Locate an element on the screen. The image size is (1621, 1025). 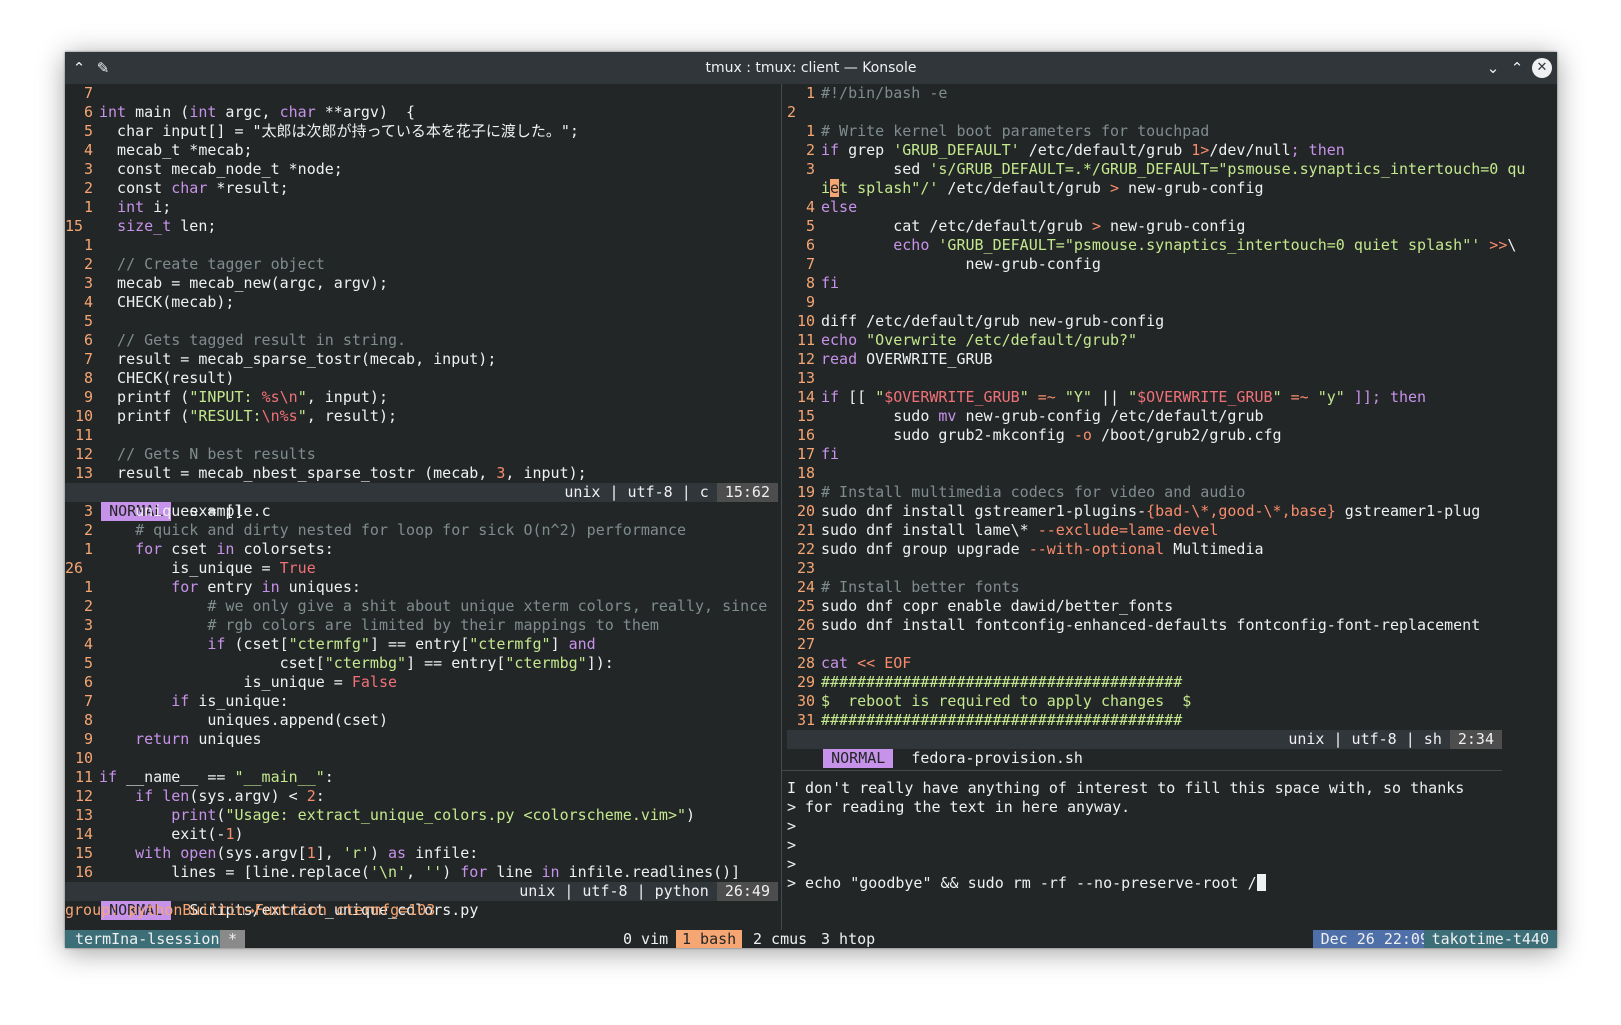
tmux-window-3: 3 htop is located at coordinates (848, 939).